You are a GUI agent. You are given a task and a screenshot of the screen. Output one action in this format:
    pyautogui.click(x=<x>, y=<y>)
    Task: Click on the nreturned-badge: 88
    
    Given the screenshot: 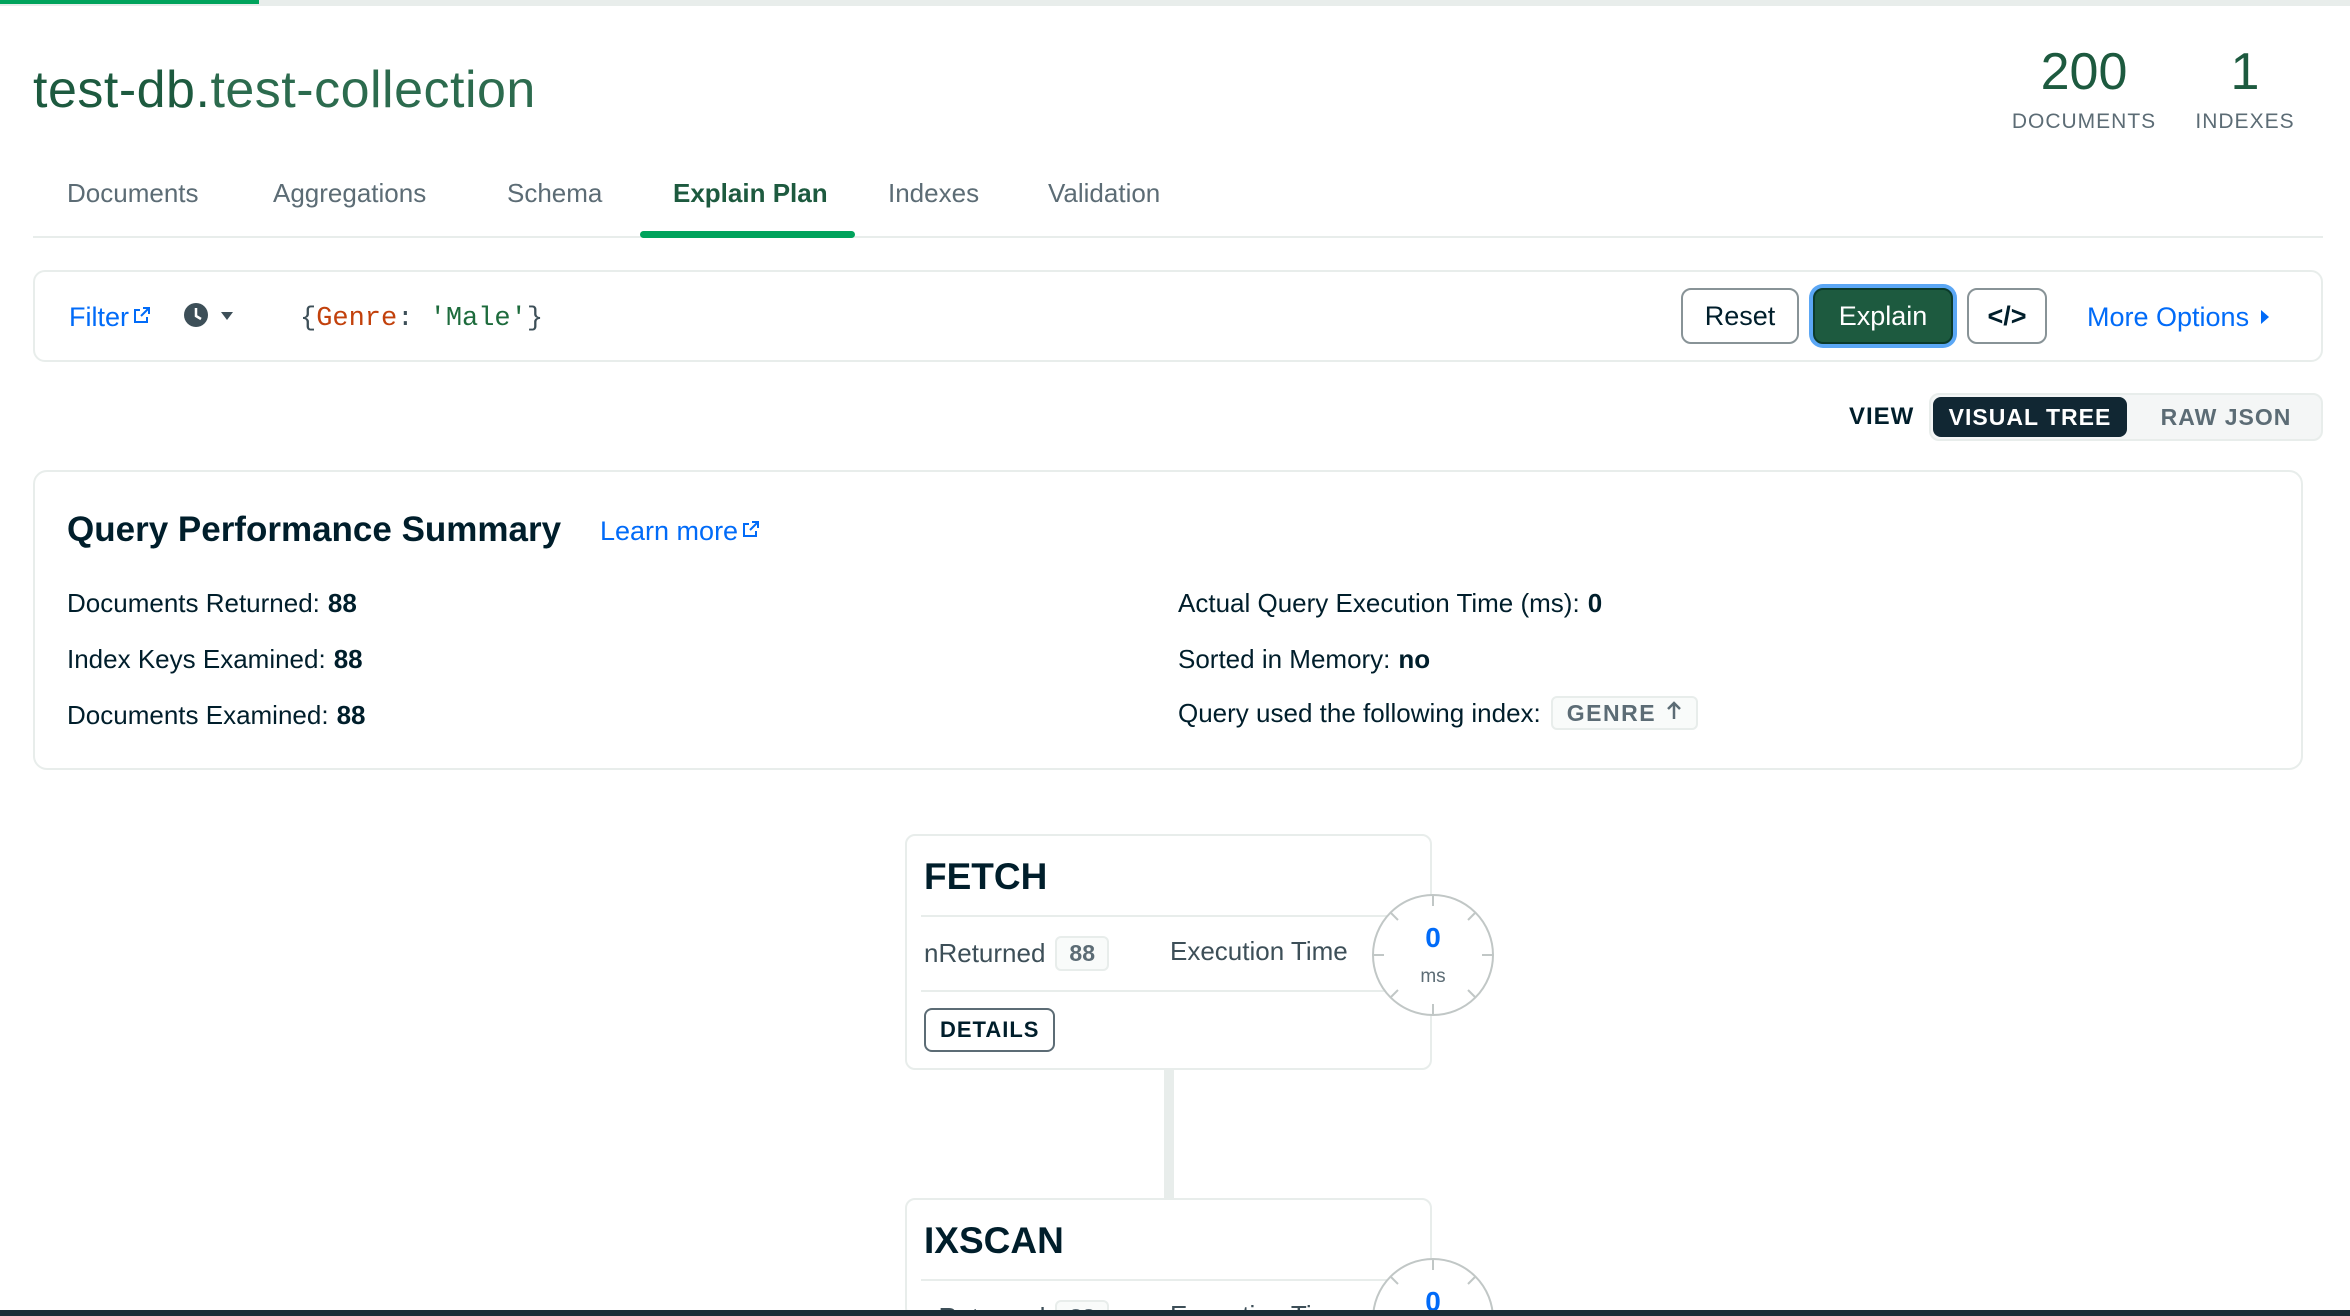 What is the action you would take?
    pyautogui.click(x=1082, y=953)
    